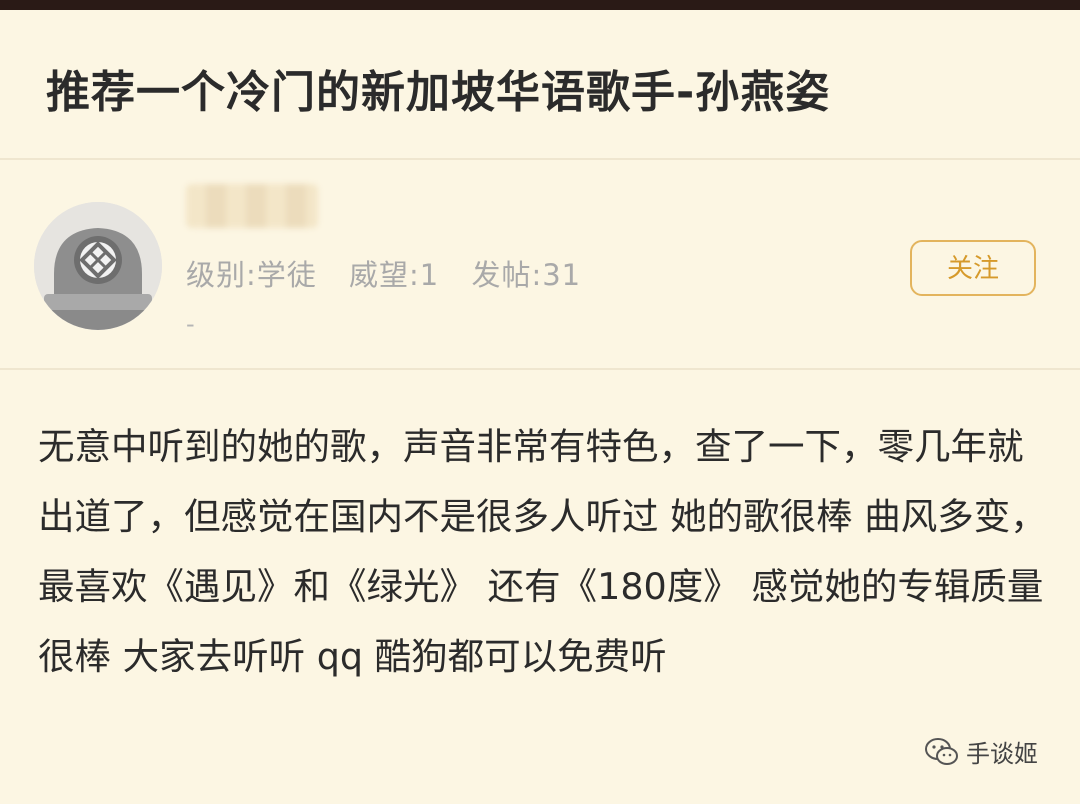 This screenshot has width=1080, height=804. I want to click on post-title: 推荐一个冷门的新加坡华语歌手-孙燕姿, so click(438, 92).